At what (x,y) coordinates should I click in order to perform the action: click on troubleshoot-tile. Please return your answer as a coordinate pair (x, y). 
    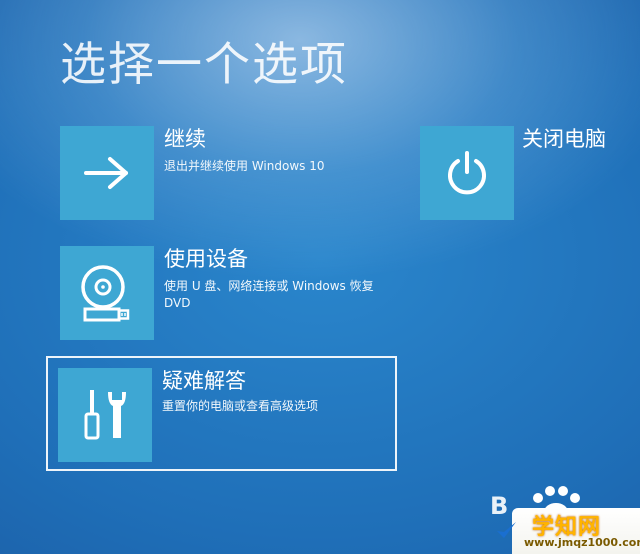
    Looking at the image, I should click on (105, 415).